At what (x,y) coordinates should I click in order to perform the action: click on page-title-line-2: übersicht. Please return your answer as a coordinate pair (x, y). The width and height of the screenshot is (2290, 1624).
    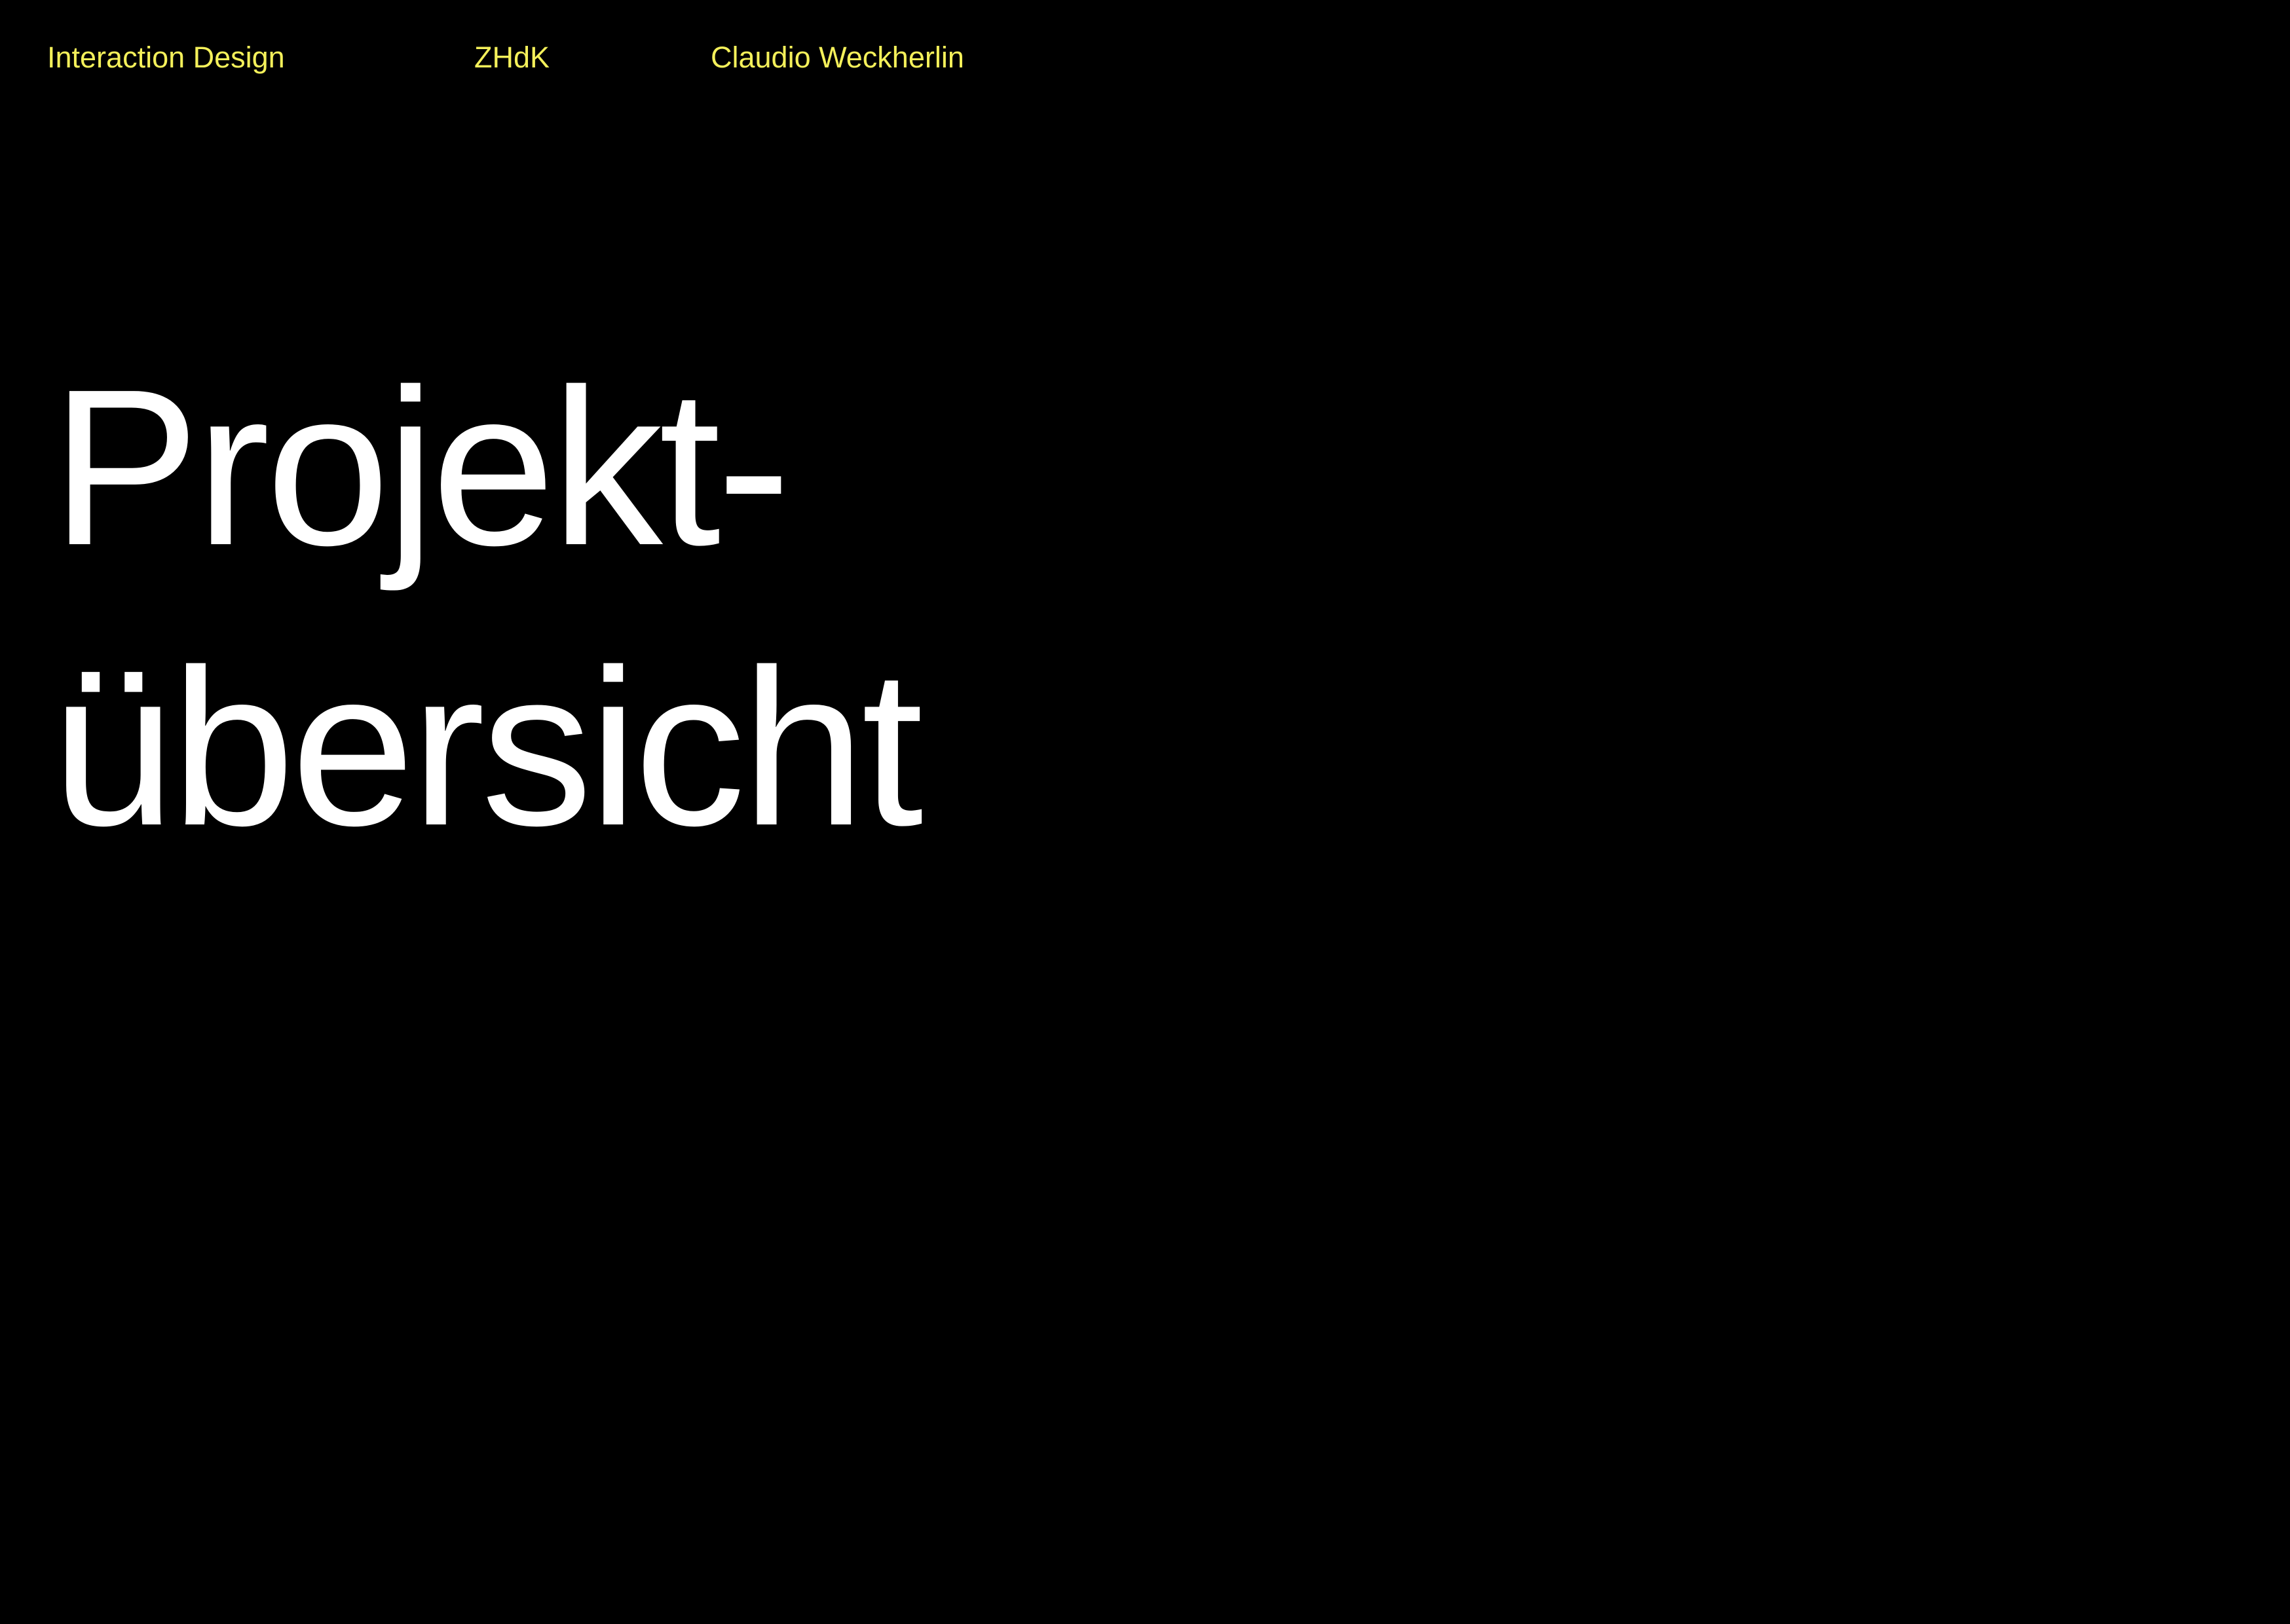
    Looking at the image, I should click on (488, 747).